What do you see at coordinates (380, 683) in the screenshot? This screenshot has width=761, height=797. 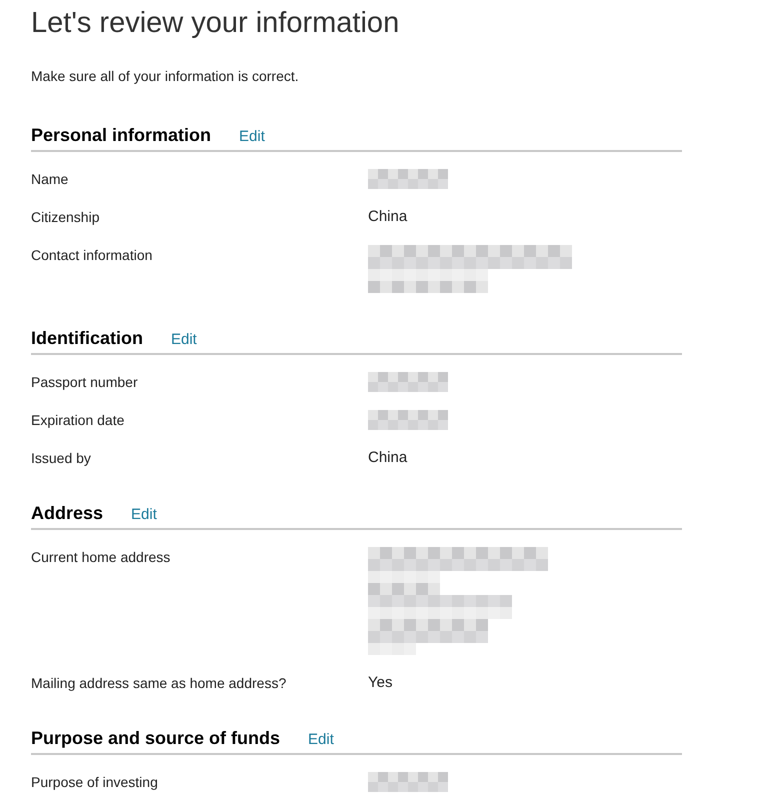 I see `field-value: Yes` at bounding box center [380, 683].